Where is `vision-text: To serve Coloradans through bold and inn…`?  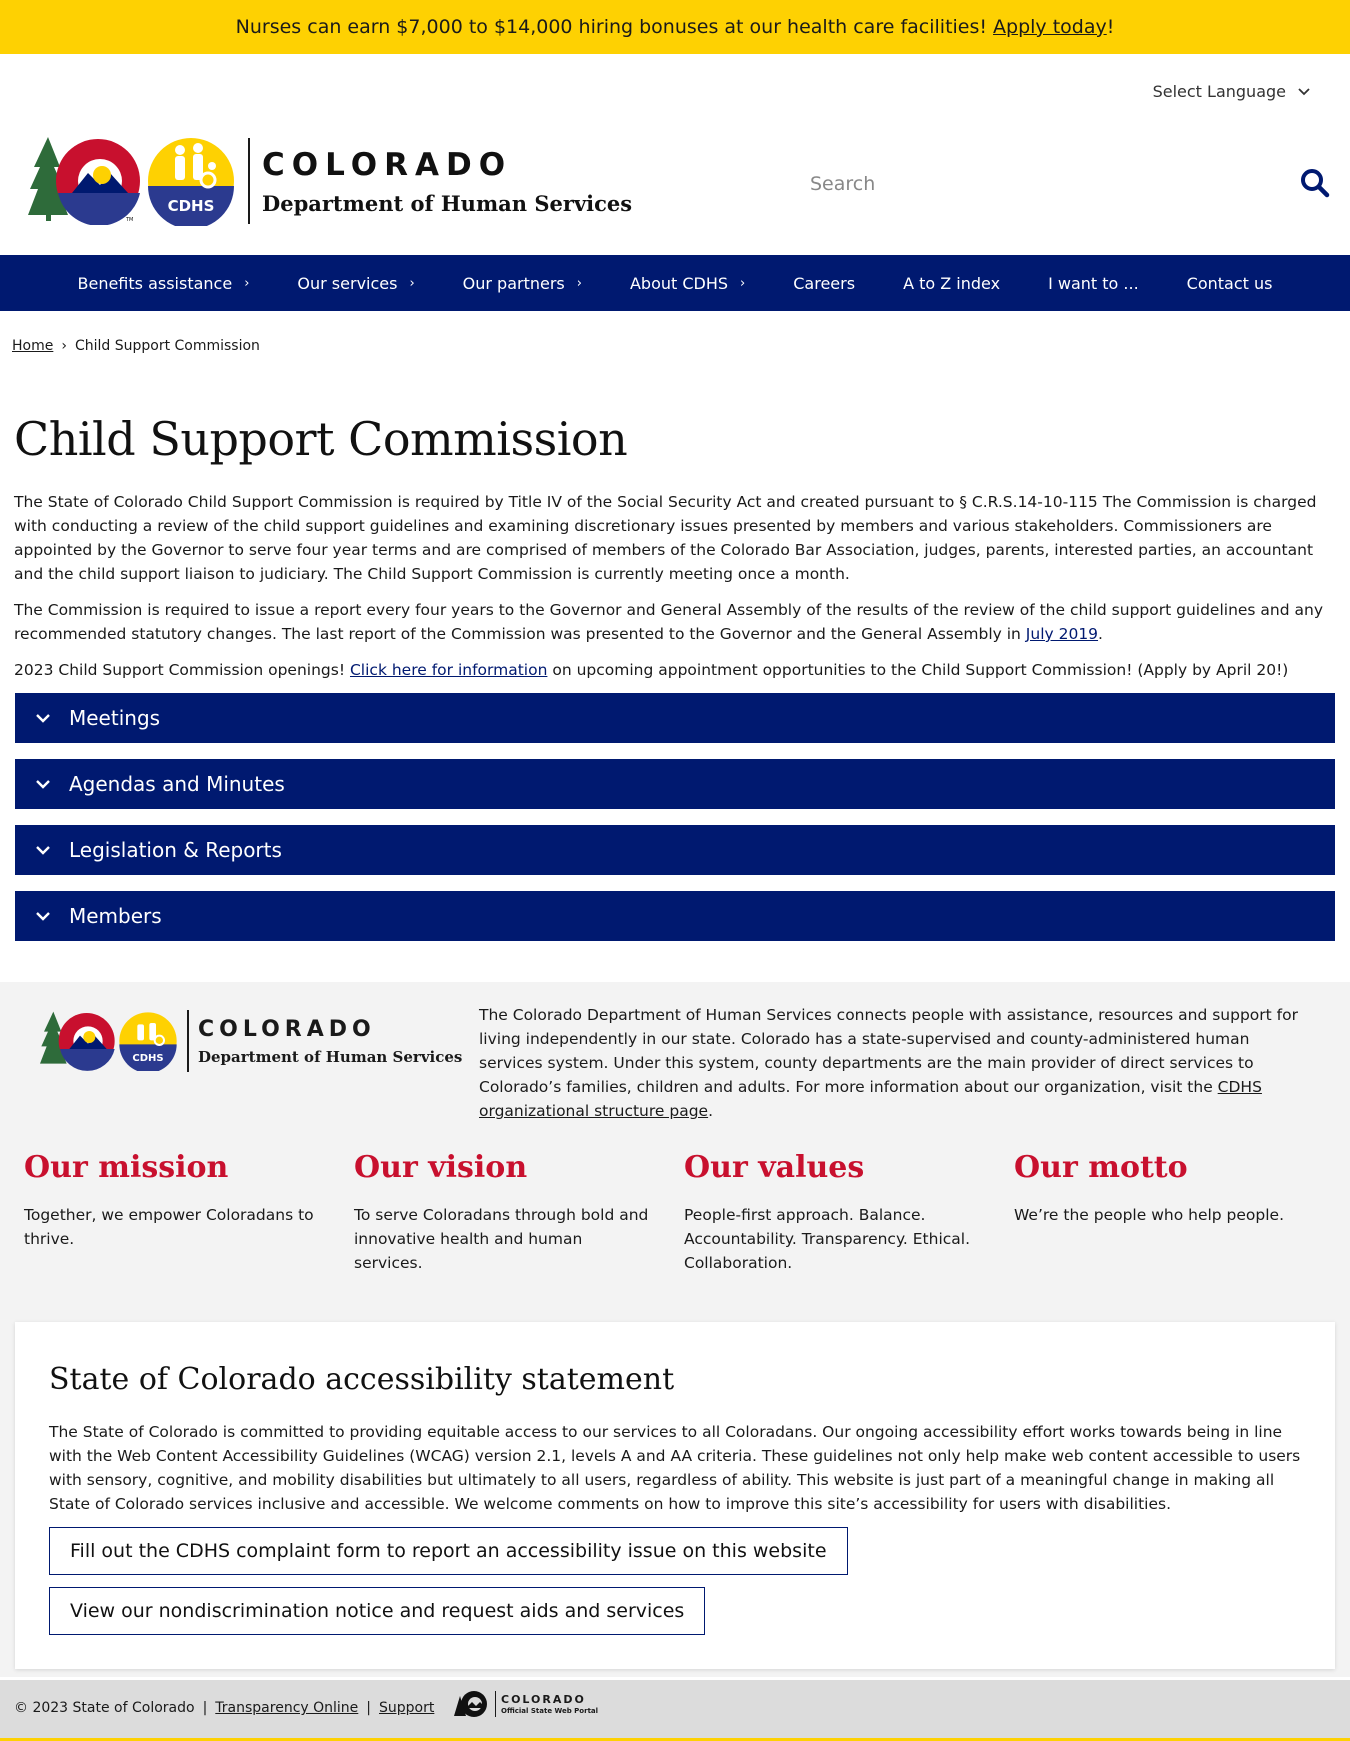 vision-text: To serve Coloradans through bold and inn… is located at coordinates (501, 1239).